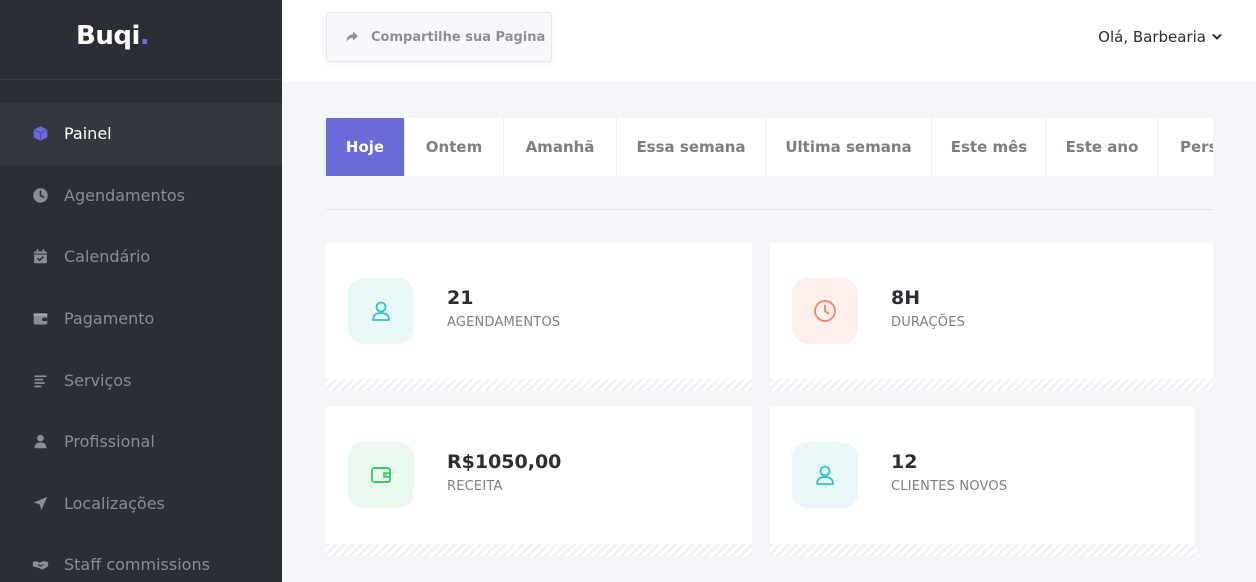 The height and width of the screenshot is (582, 1256). I want to click on tab-ontem: Ontem, so click(454, 147).